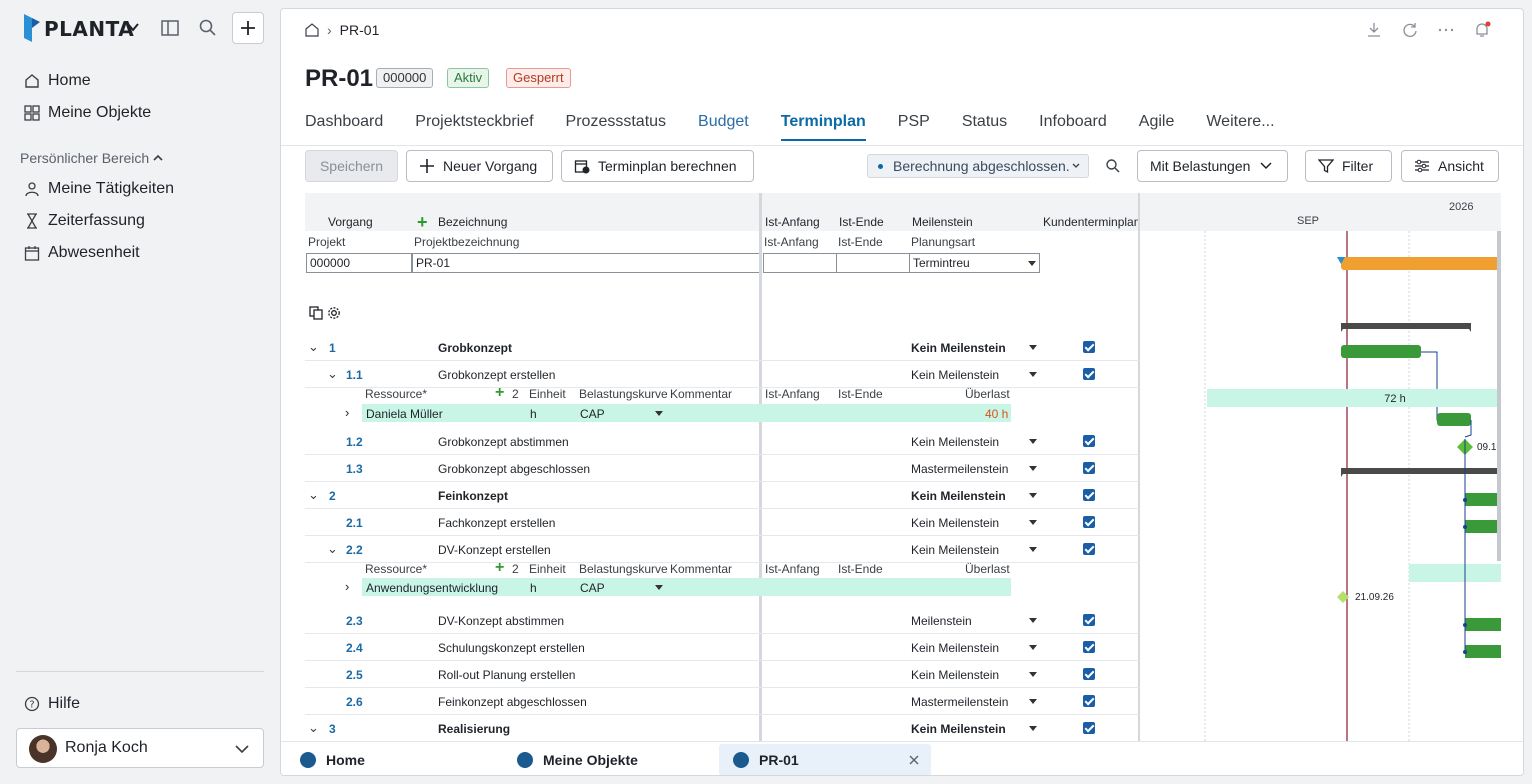 The image size is (1532, 784). I want to click on row-name: Schulungskonzept erstellen, so click(511, 648).